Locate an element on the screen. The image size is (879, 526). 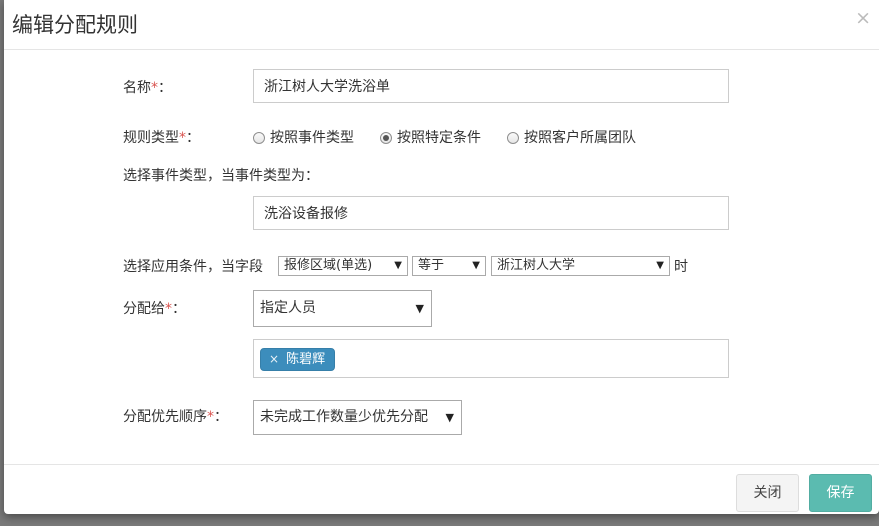
close-button: 关闭 is located at coordinates (767, 493).